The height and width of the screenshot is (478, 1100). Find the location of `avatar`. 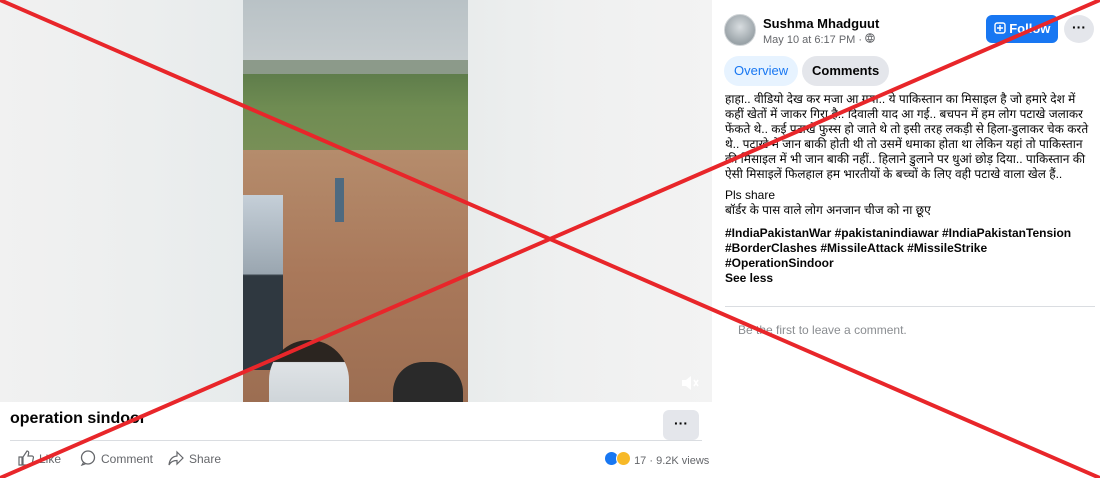

avatar is located at coordinates (740, 30).